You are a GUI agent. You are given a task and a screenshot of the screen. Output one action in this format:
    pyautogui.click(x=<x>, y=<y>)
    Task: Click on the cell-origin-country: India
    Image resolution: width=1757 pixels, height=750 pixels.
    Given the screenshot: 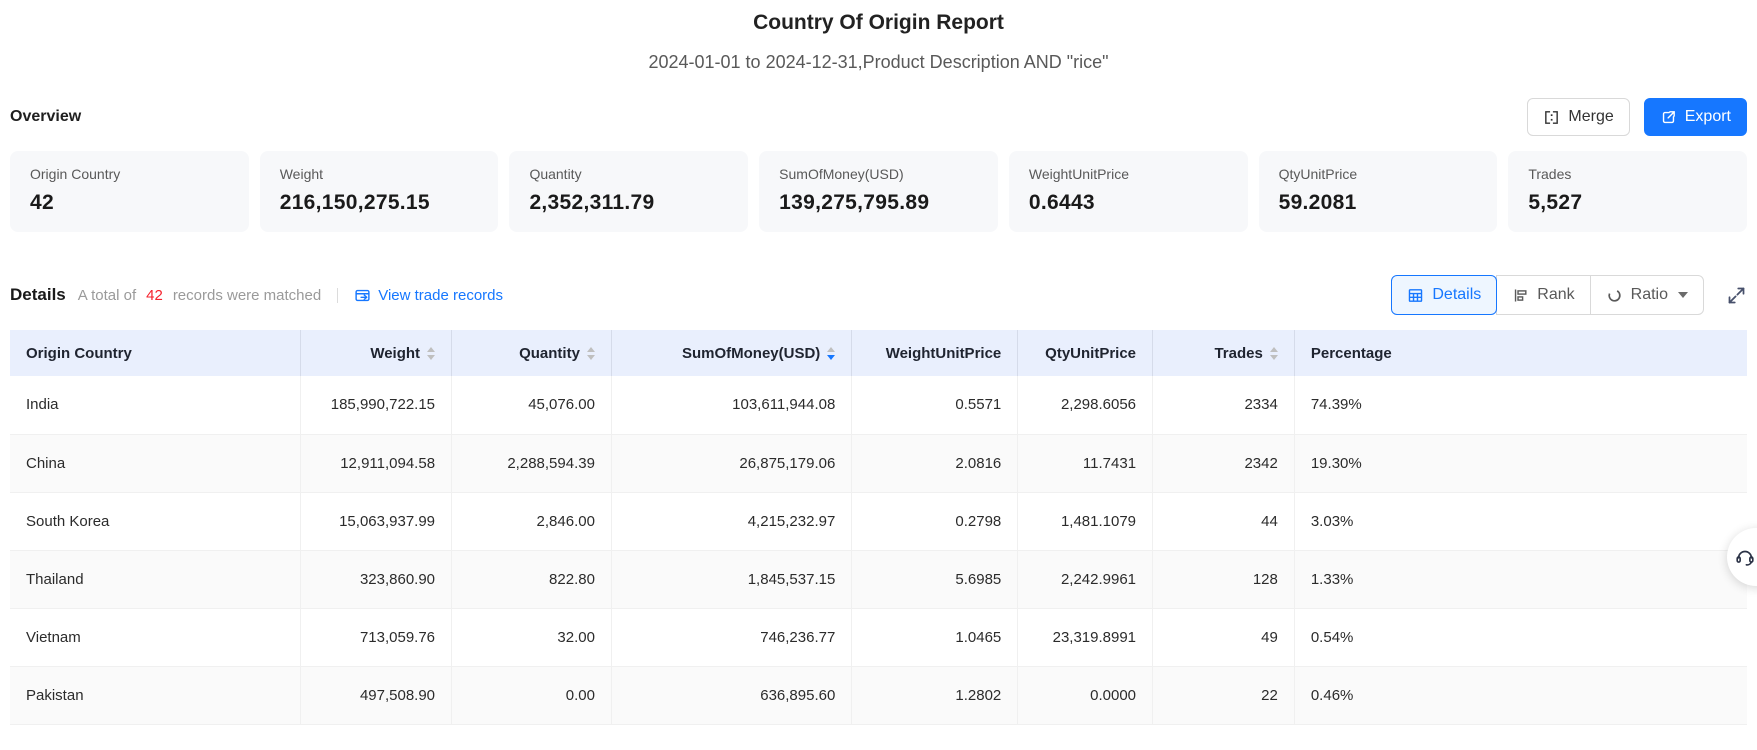 What is the action you would take?
    pyautogui.click(x=156, y=405)
    